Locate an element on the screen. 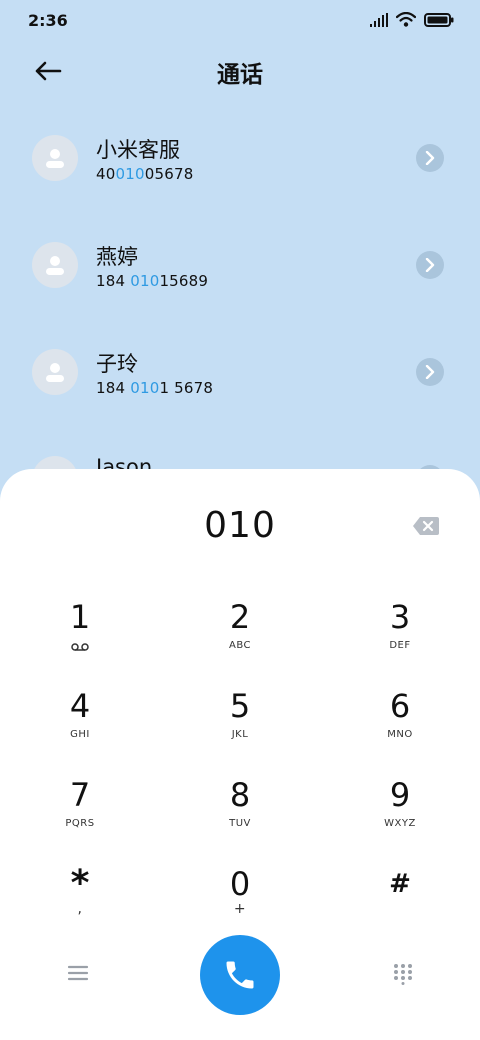 The image size is (480, 1040). key-digit: # is located at coordinates (400, 884).